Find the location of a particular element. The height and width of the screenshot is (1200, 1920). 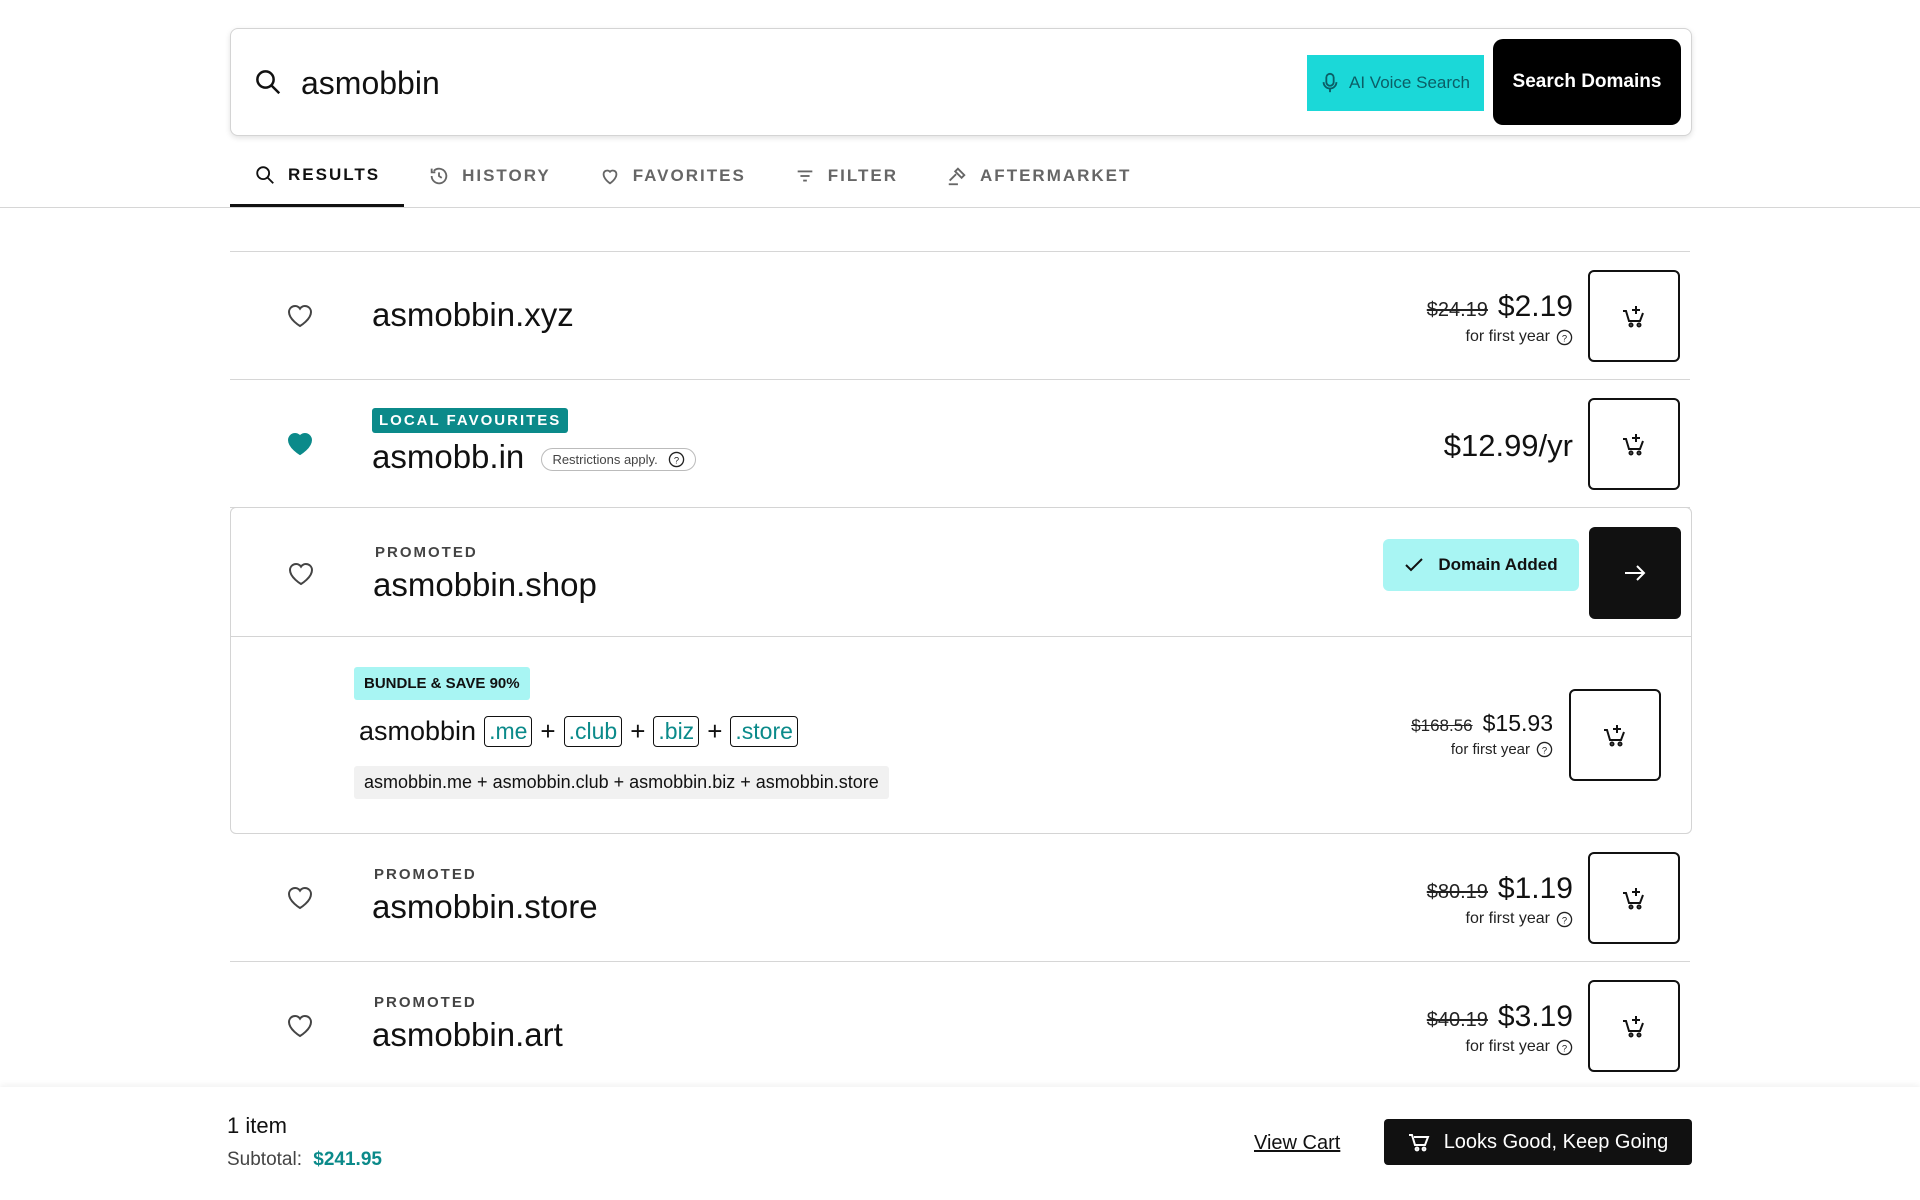

tab-aftermarket: AFTERMARKET is located at coordinates (1038, 176).